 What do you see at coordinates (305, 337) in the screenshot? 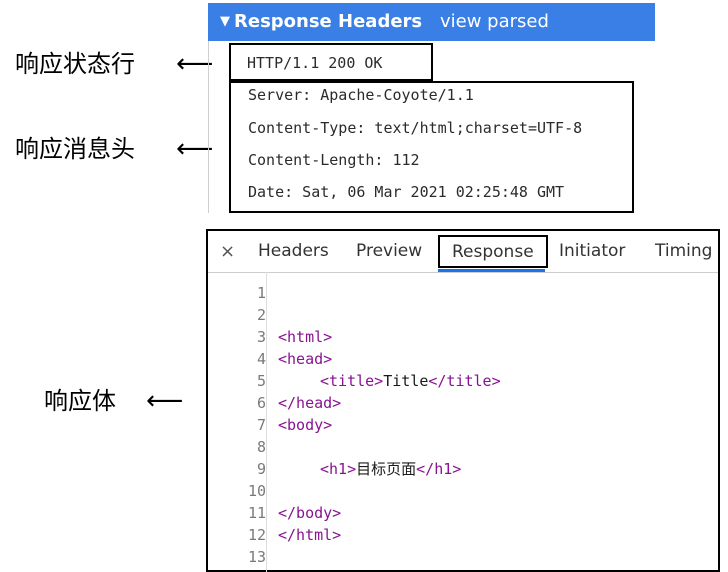
I see `code-text: <html>` at bounding box center [305, 337].